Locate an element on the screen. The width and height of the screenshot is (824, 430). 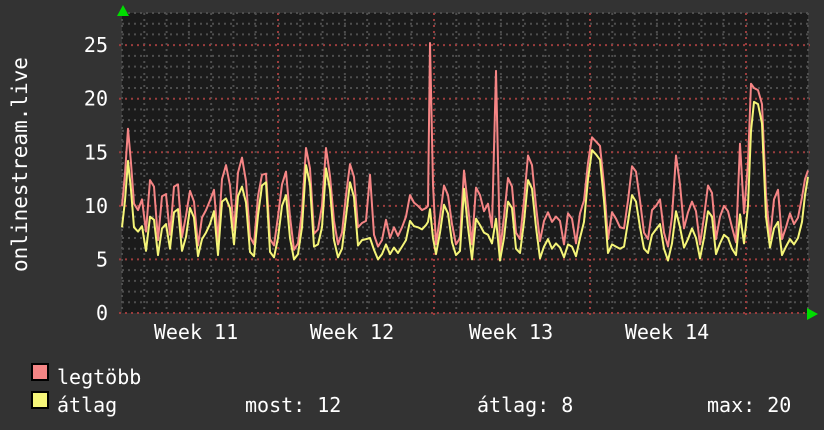
legend-label-legtobb: legtöbb is located at coordinates (99, 377).